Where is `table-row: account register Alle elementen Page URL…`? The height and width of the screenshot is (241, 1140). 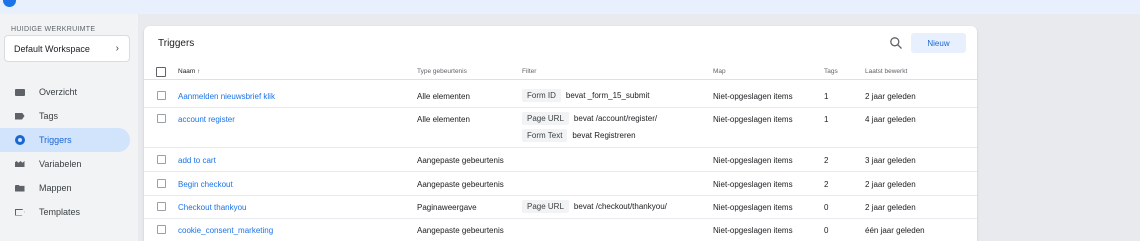
table-row: account register Alle elementen Page URL… is located at coordinates (560, 128).